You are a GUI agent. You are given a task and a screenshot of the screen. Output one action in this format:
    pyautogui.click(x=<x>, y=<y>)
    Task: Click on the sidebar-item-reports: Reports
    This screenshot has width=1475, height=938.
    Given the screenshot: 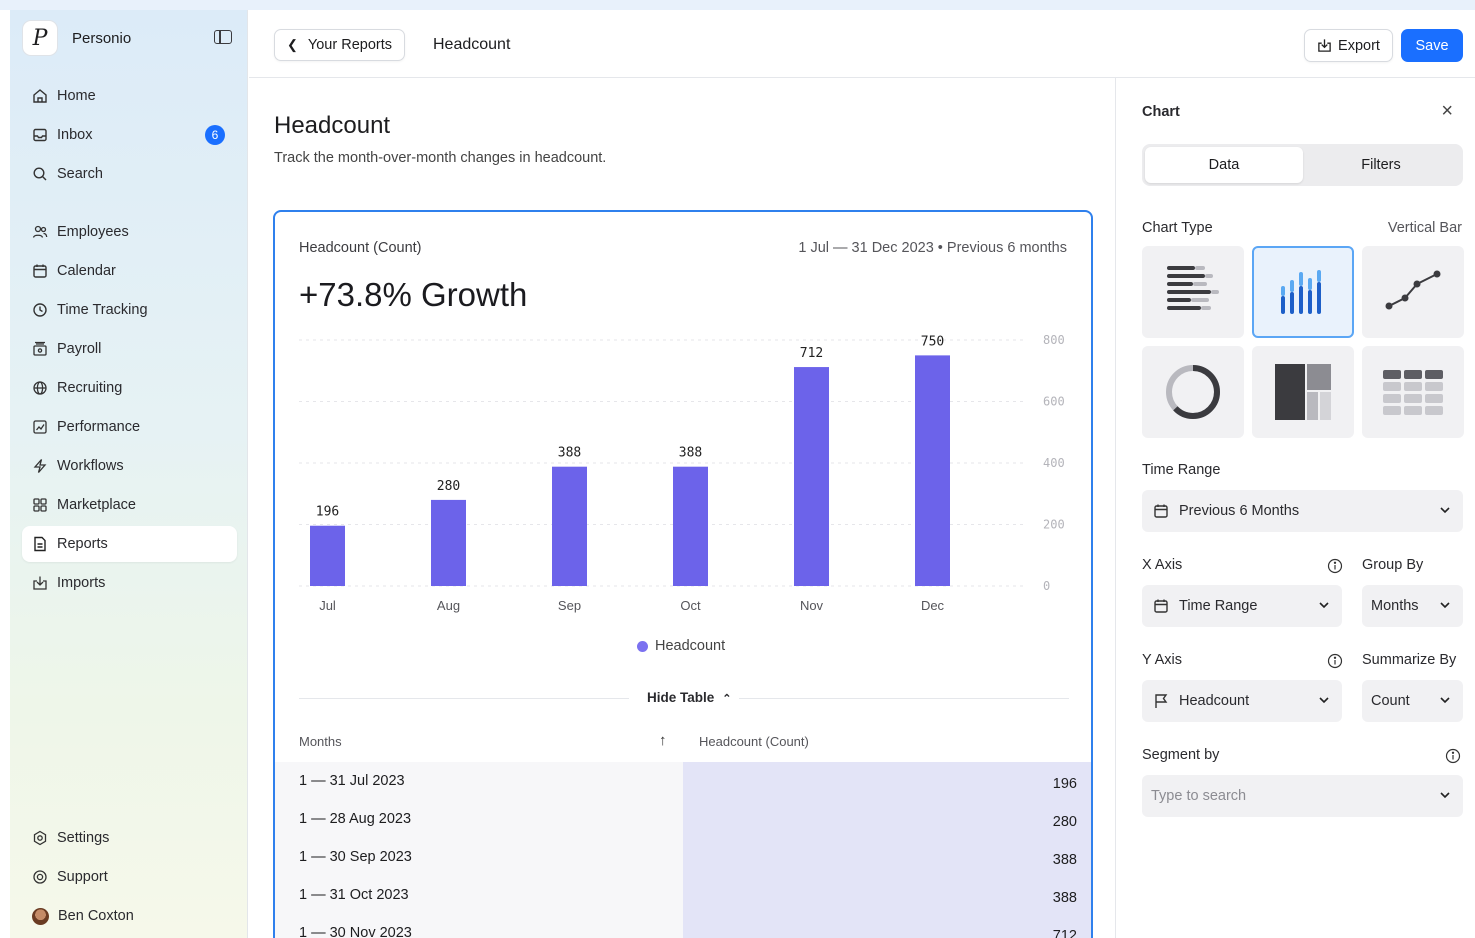 What is the action you would take?
    pyautogui.click(x=129, y=544)
    